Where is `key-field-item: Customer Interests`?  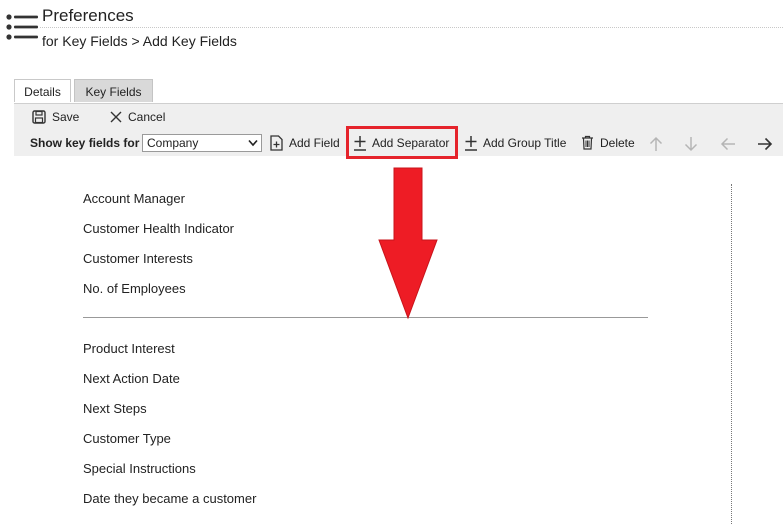
key-field-item: Customer Interests is located at coordinates (138, 258).